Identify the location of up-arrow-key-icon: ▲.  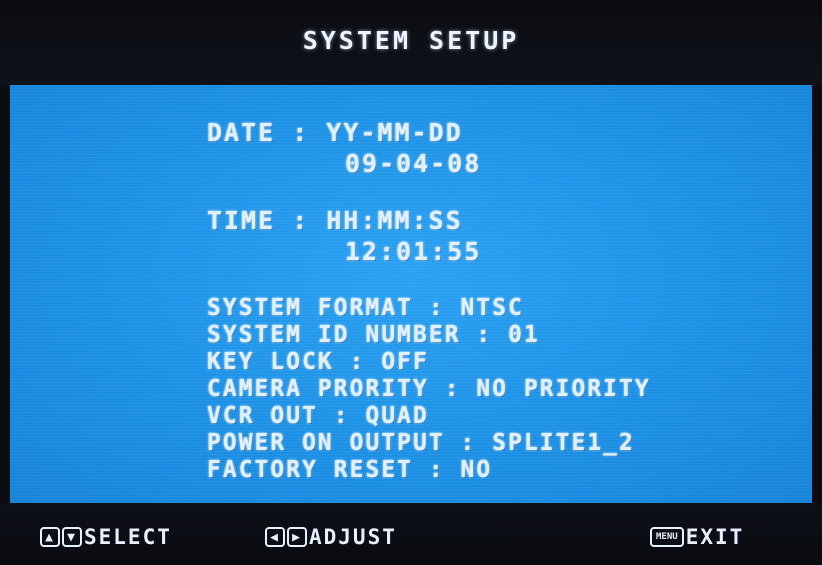
(50, 537).